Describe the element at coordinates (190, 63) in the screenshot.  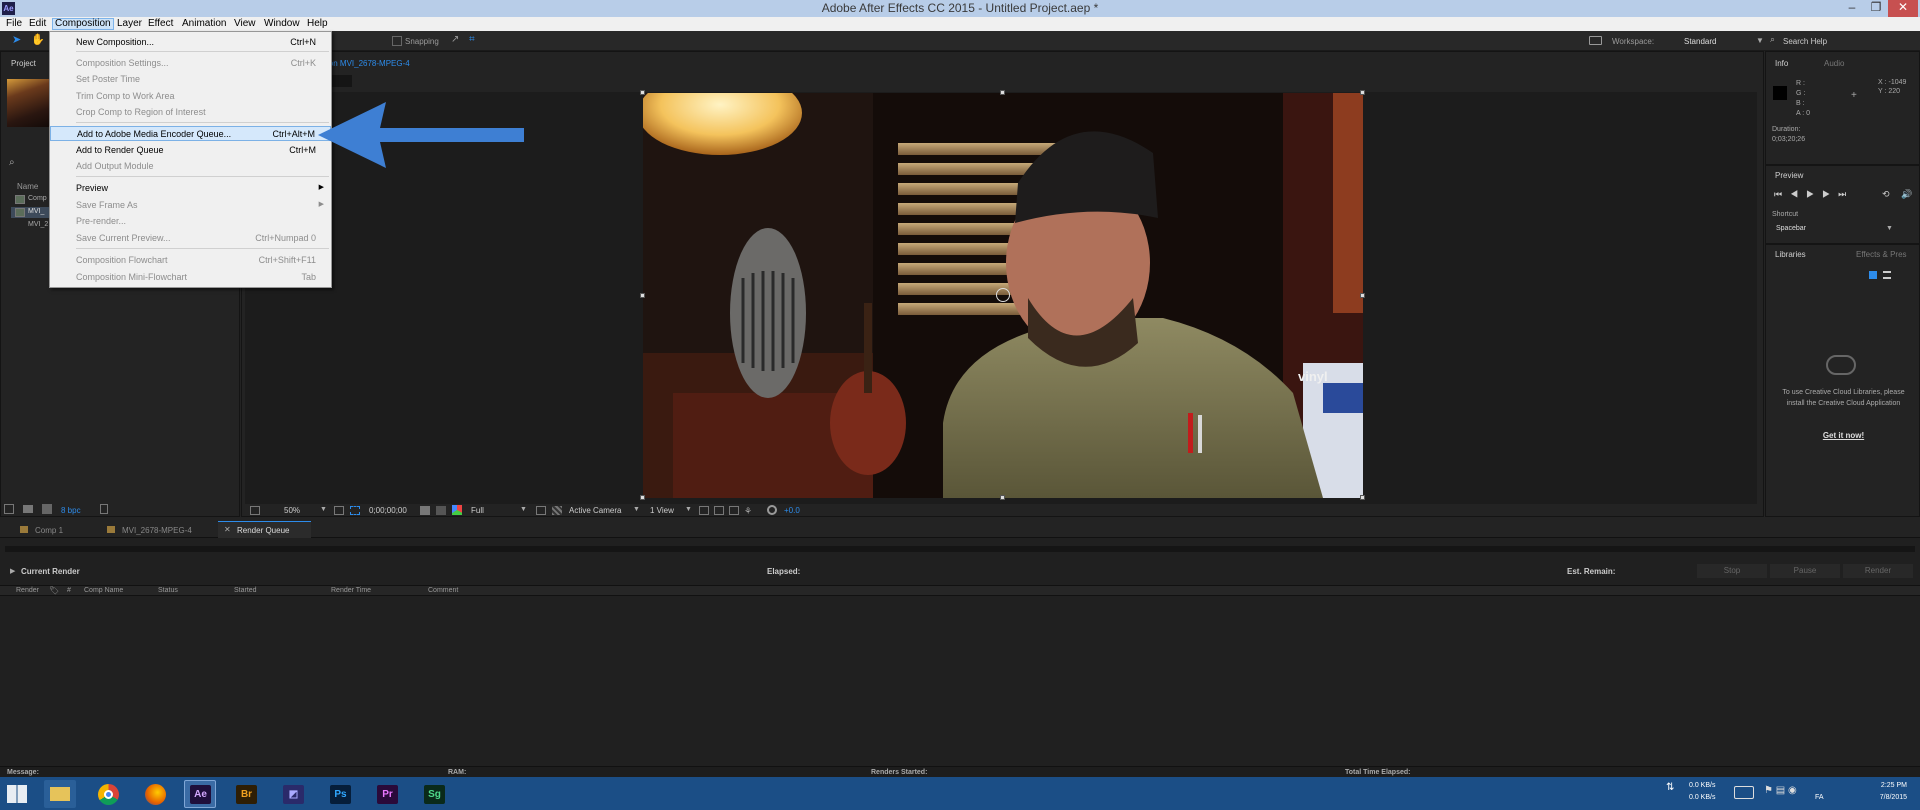
I see `menu-item-composition-settings: Composition Settings... Ctrl+K` at that location.